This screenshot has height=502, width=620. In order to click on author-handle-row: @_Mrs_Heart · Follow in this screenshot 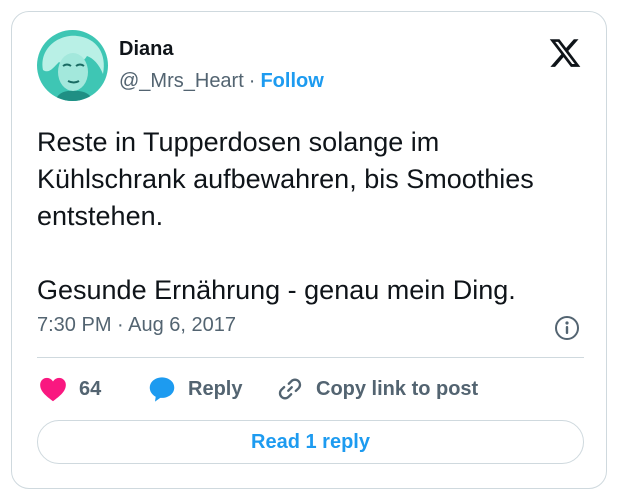, I will do `click(221, 81)`.